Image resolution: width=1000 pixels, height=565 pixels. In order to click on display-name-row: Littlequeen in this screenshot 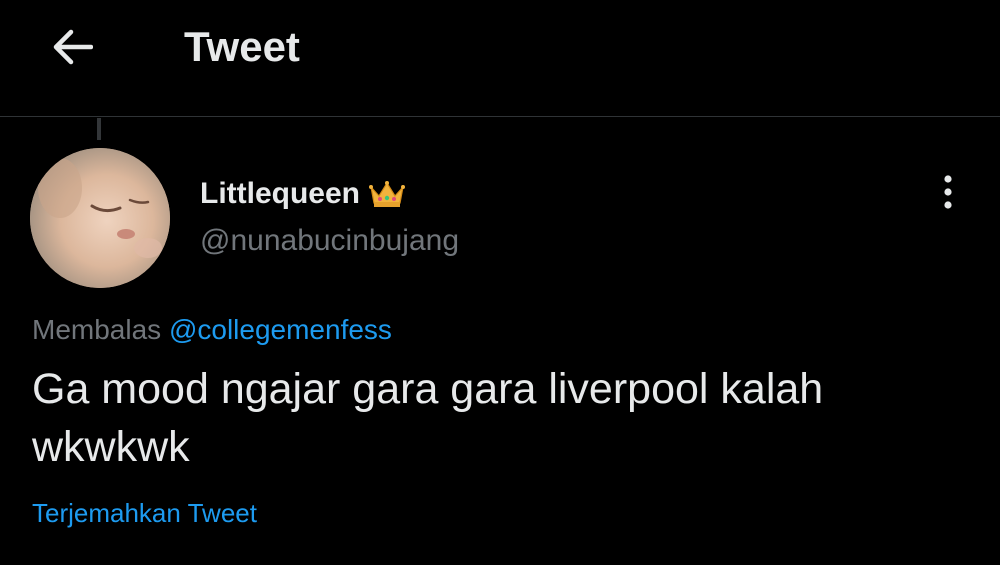, I will do `click(329, 194)`.